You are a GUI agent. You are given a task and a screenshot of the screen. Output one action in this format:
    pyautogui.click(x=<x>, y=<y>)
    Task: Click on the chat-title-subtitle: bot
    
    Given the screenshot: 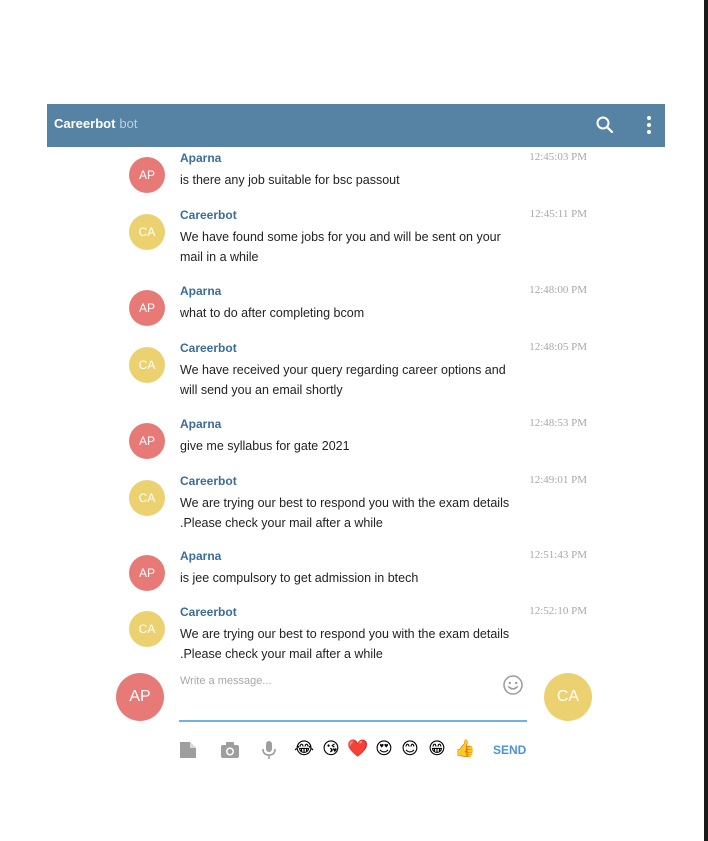 What is the action you would take?
    pyautogui.click(x=128, y=123)
    